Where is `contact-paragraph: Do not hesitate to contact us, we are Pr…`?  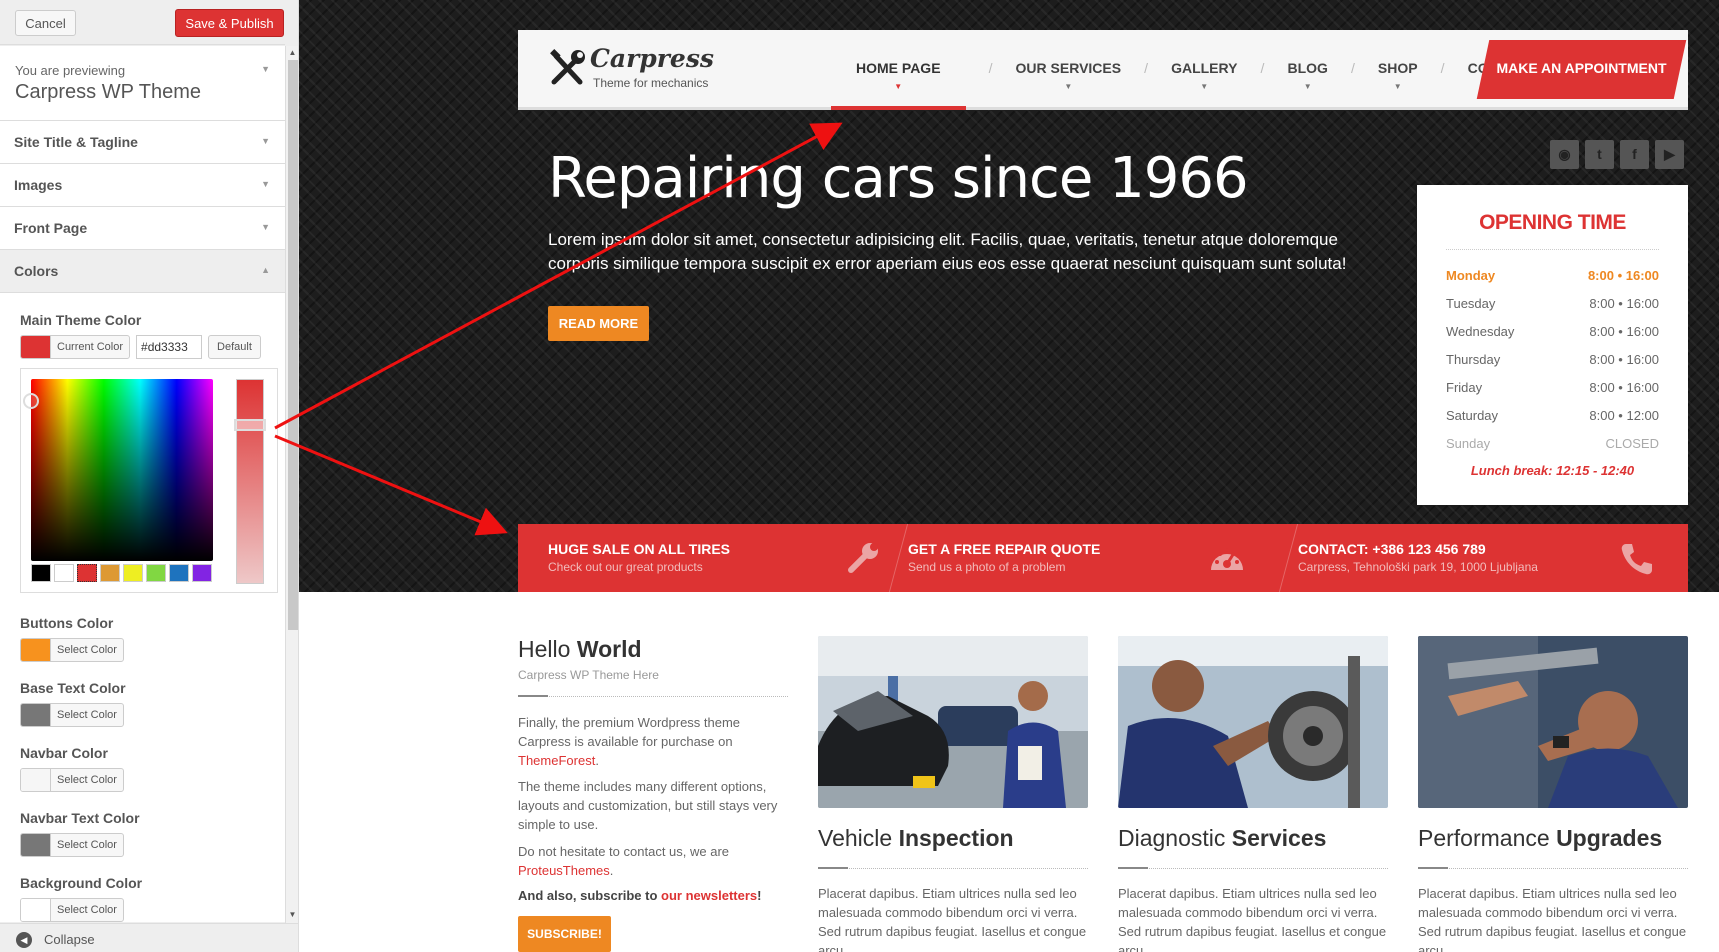
contact-paragraph: Do not hesitate to contact us, we are Pr… is located at coordinates (653, 861).